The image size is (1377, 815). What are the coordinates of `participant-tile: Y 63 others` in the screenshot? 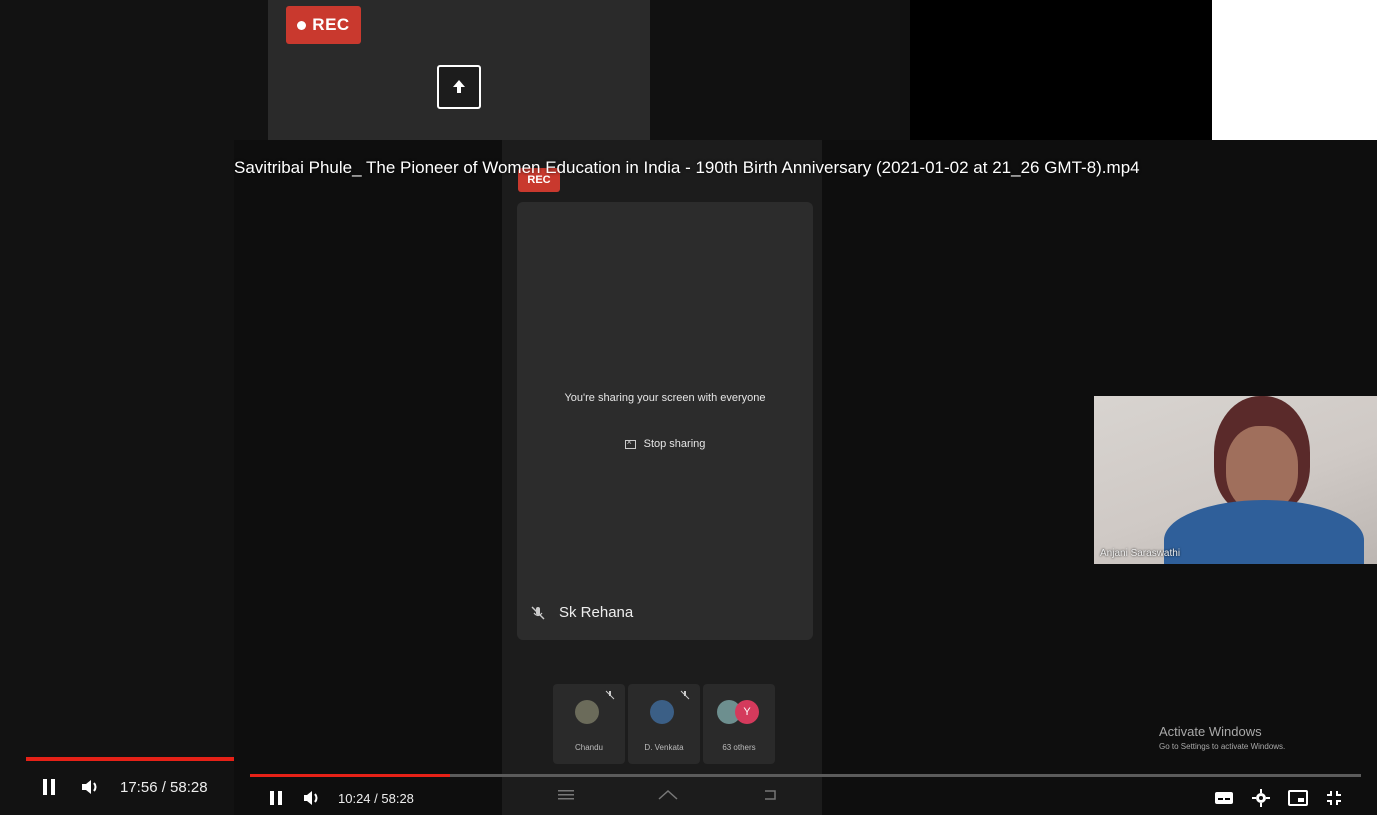 It's located at (739, 724).